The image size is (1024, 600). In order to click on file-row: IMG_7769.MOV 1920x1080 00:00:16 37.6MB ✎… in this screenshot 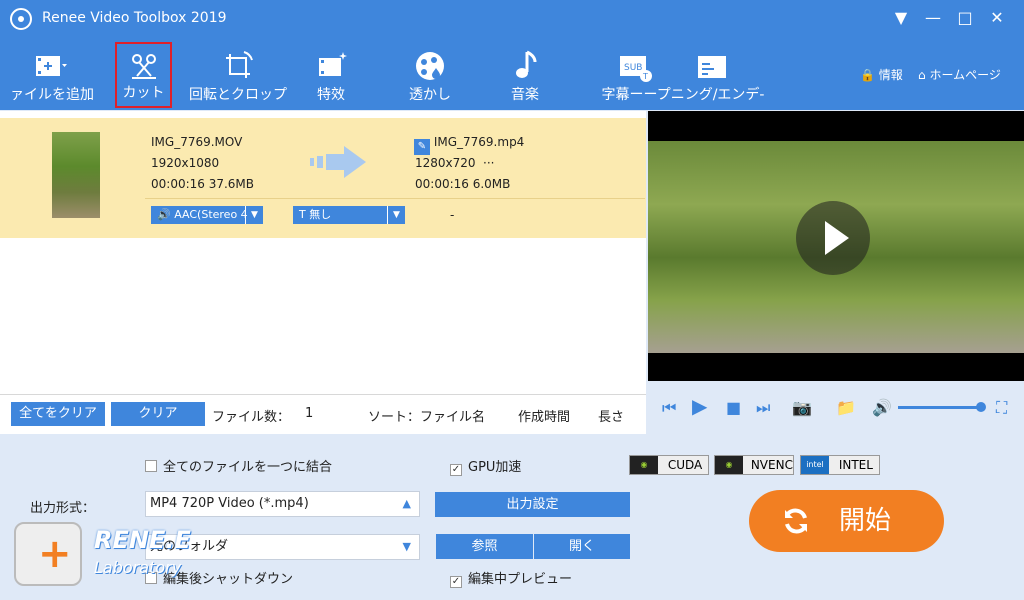, I will do `click(323, 178)`.